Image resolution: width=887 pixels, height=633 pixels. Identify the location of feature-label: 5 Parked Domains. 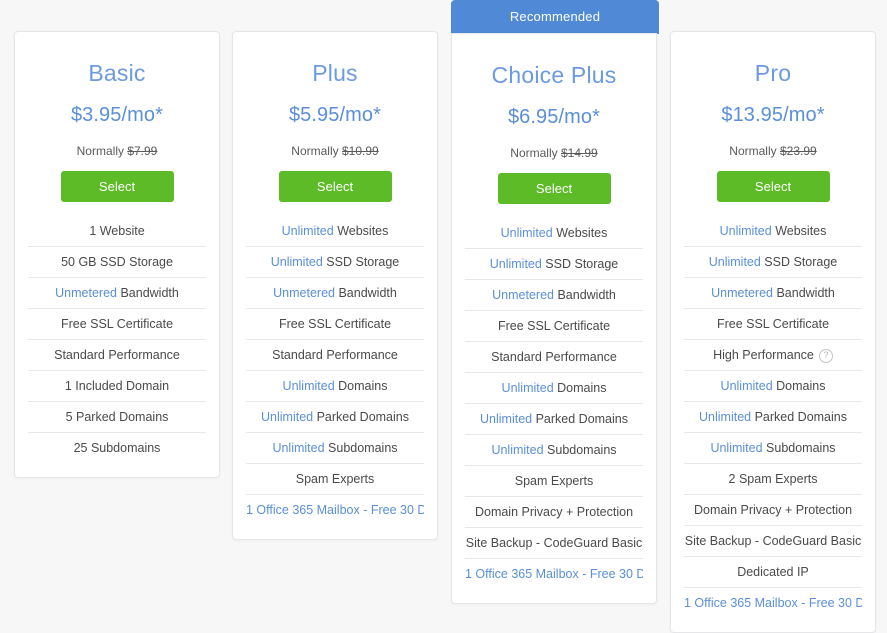
(117, 417).